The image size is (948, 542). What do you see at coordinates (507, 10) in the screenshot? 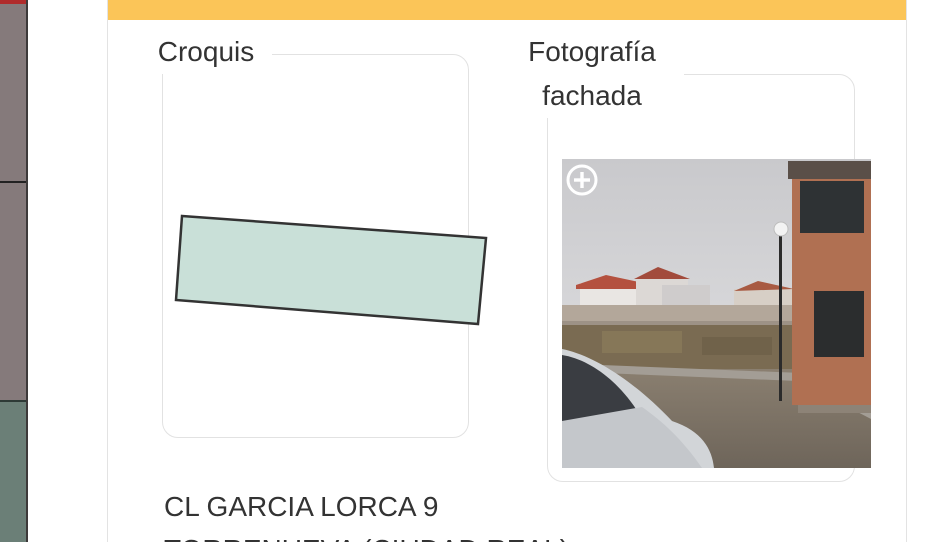
I see `panel-header-bar` at bounding box center [507, 10].